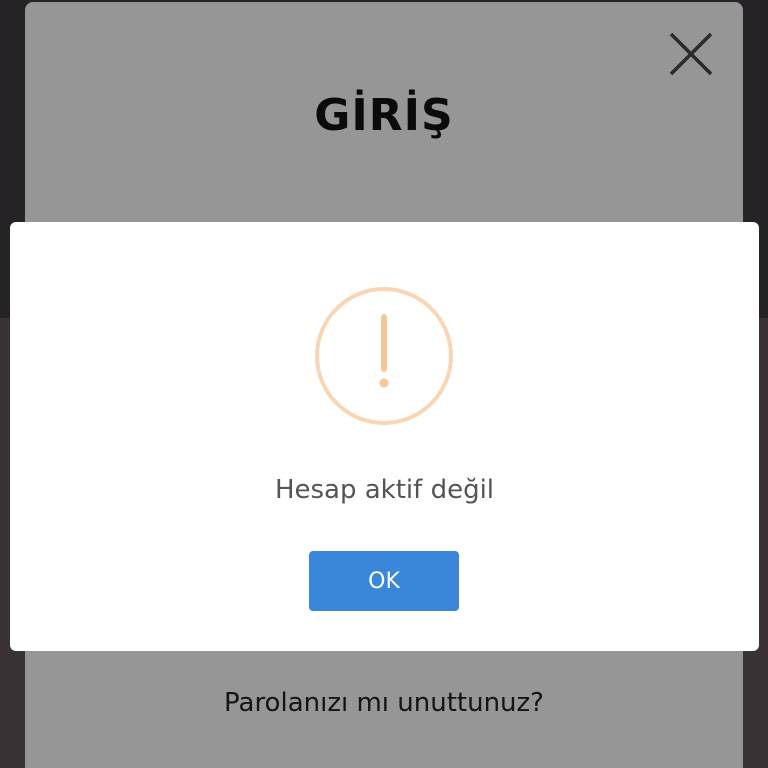  I want to click on login-title: GİRİŞ, so click(384, 115).